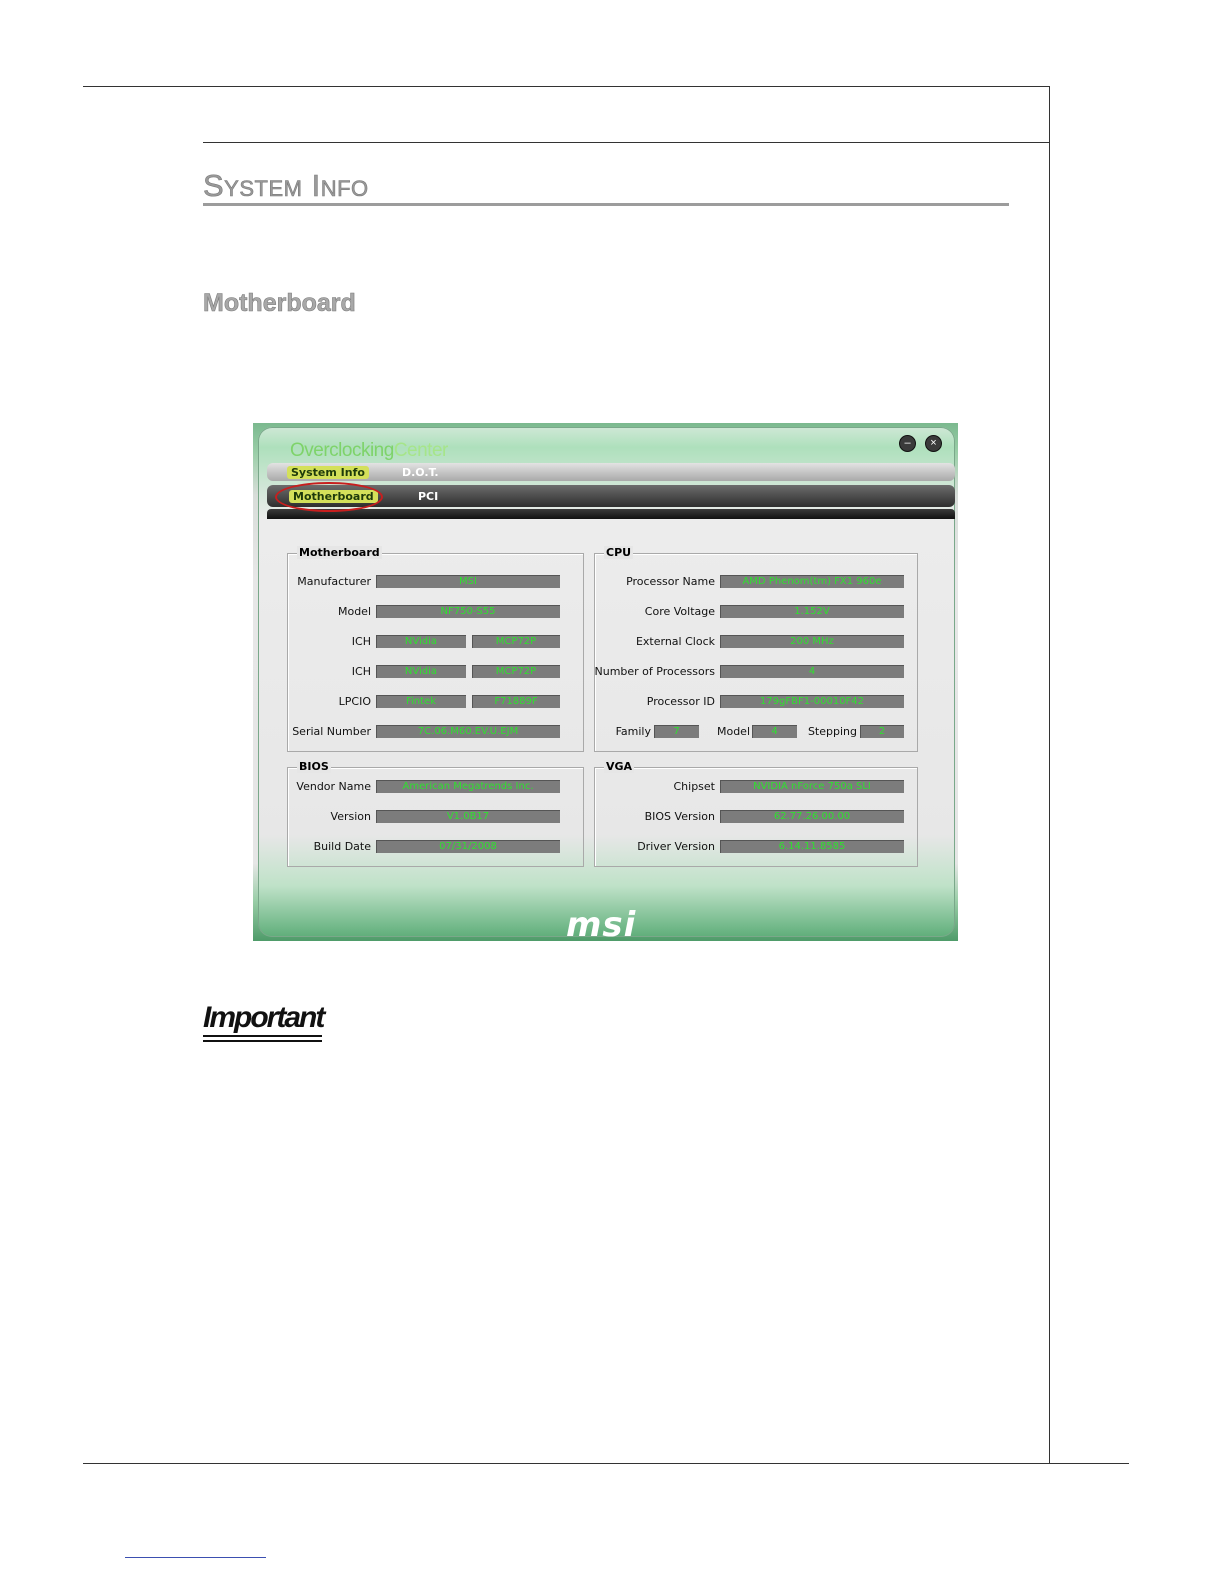  What do you see at coordinates (468, 786) in the screenshot?
I see `vendor-name-field: American Megatrends Inc.` at bounding box center [468, 786].